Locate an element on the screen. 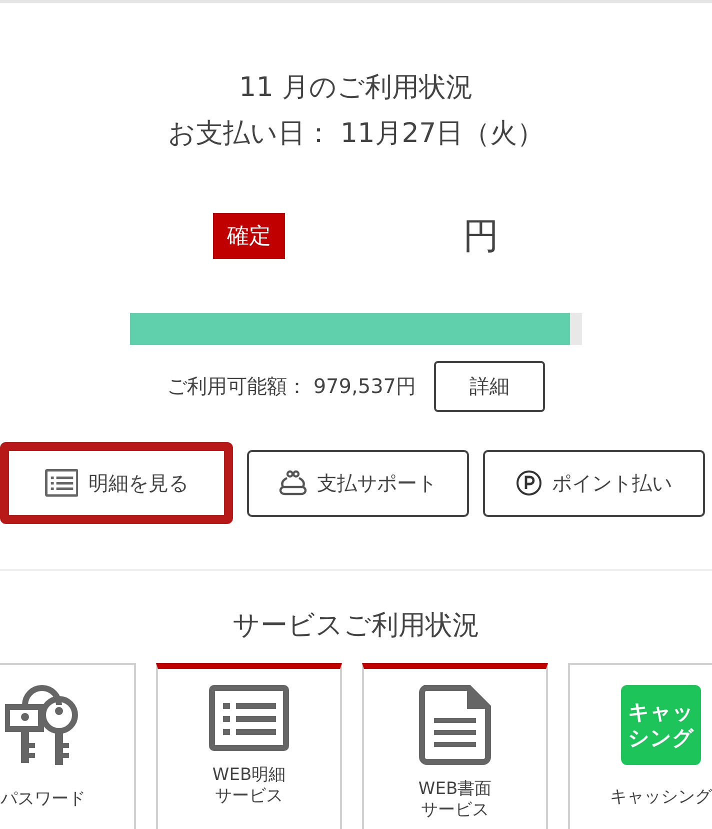 This screenshot has height=829, width=712. service-card: キャッシング キャッシング is located at coordinates (640, 746).